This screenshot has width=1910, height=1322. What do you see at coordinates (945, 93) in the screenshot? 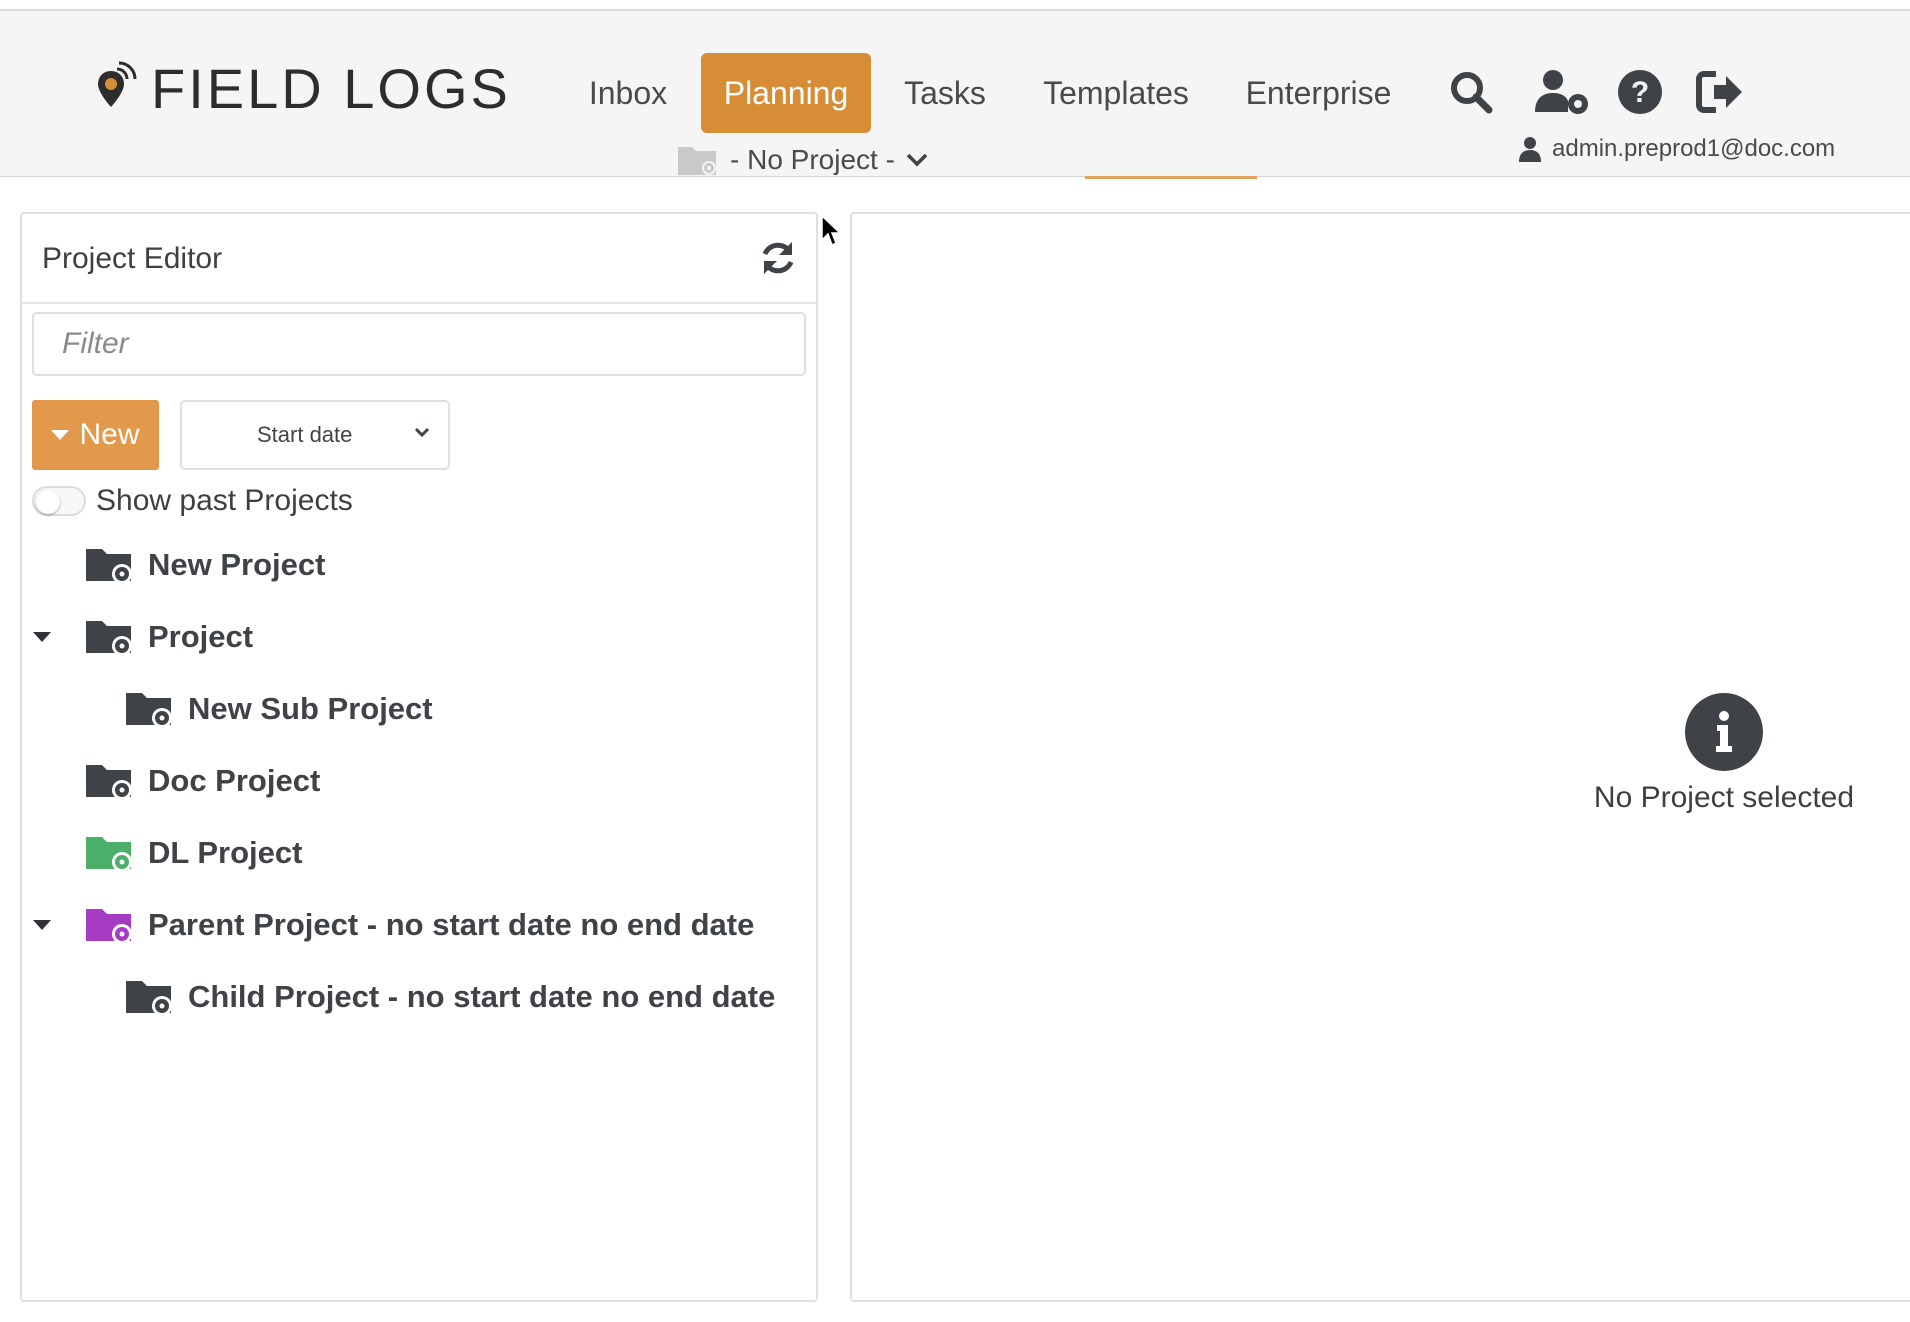
I see `nav-tab-tasks: Tasks` at bounding box center [945, 93].